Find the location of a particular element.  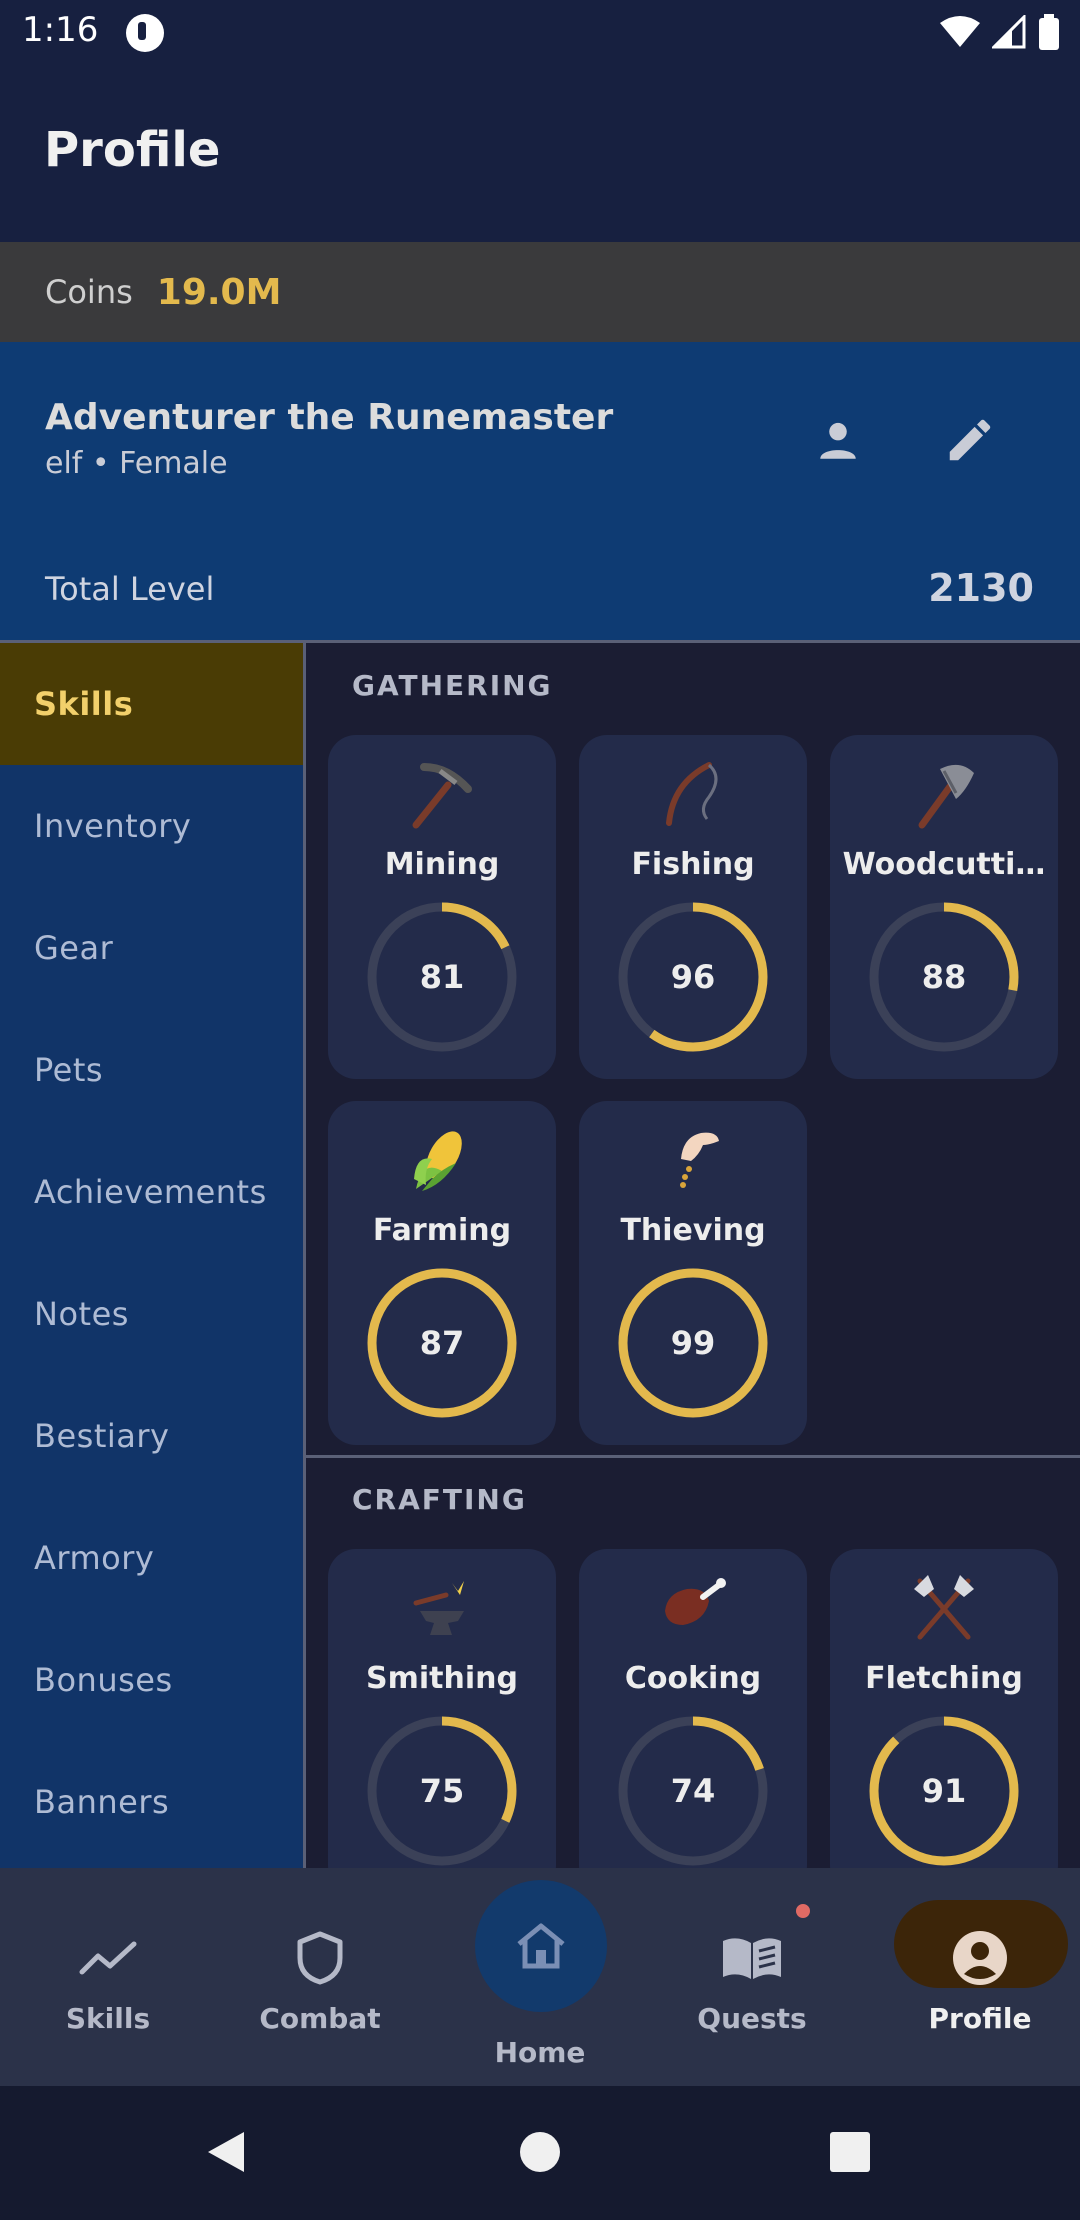

side-nav-item-notes: Notes is located at coordinates (151, 1314).